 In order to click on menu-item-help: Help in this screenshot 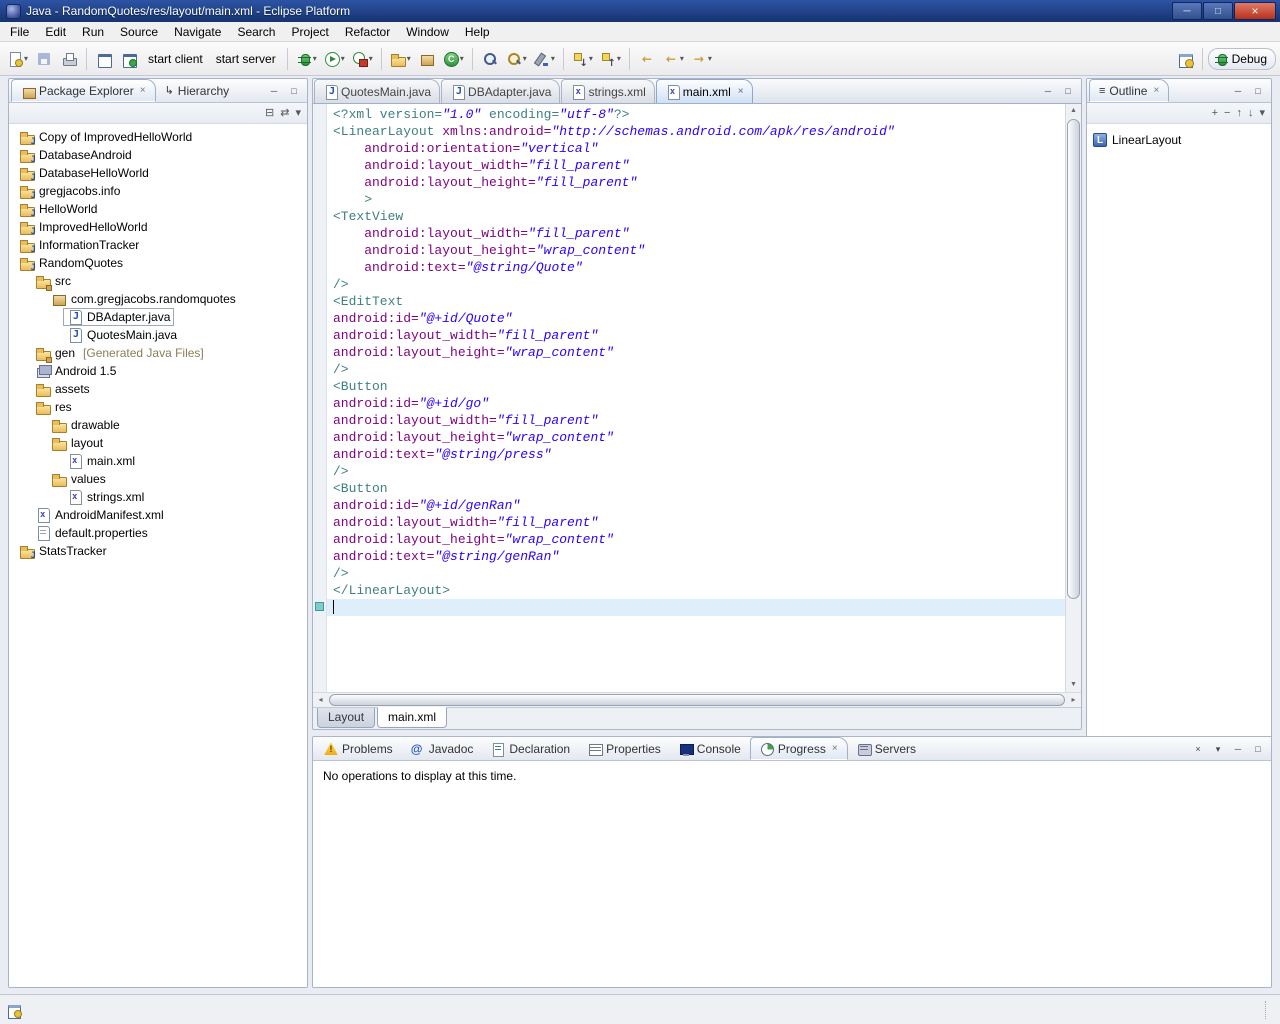, I will do `click(477, 32)`.